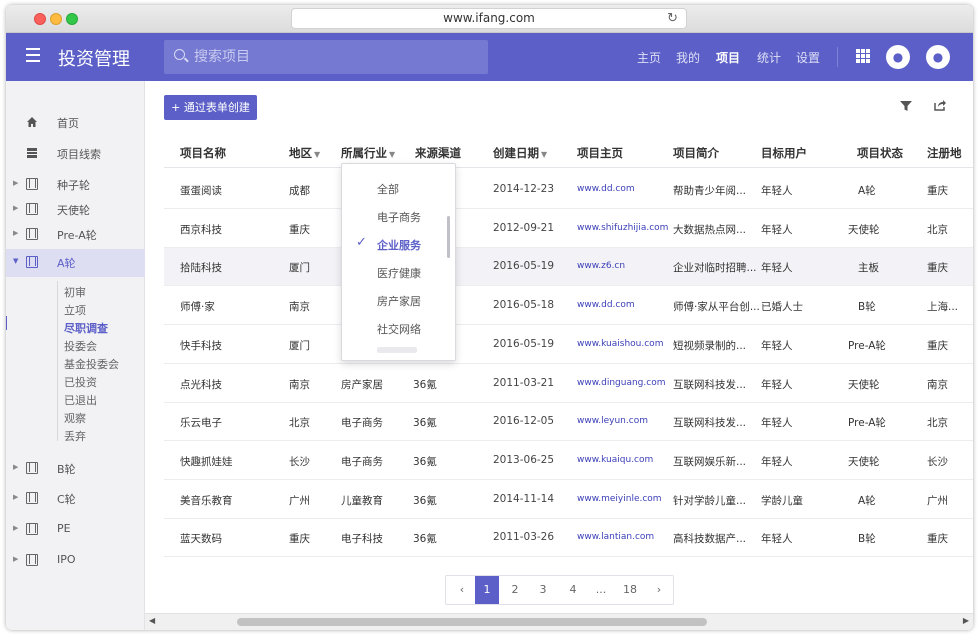  I want to click on nav-stats: 统计, so click(769, 57).